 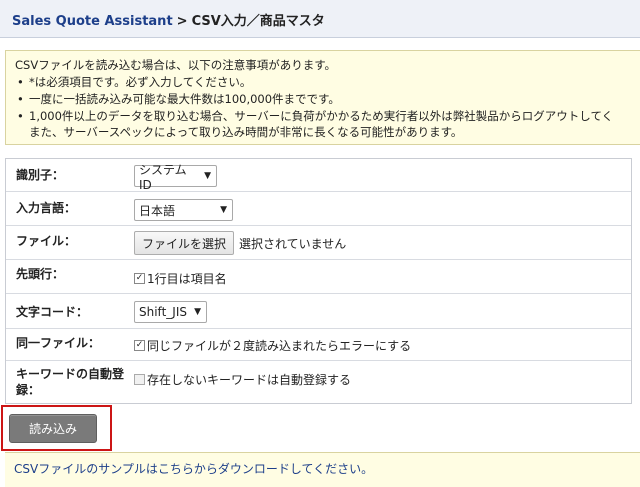 I want to click on header-row-checkbox-label: 1行目は項目名, so click(x=187, y=278).